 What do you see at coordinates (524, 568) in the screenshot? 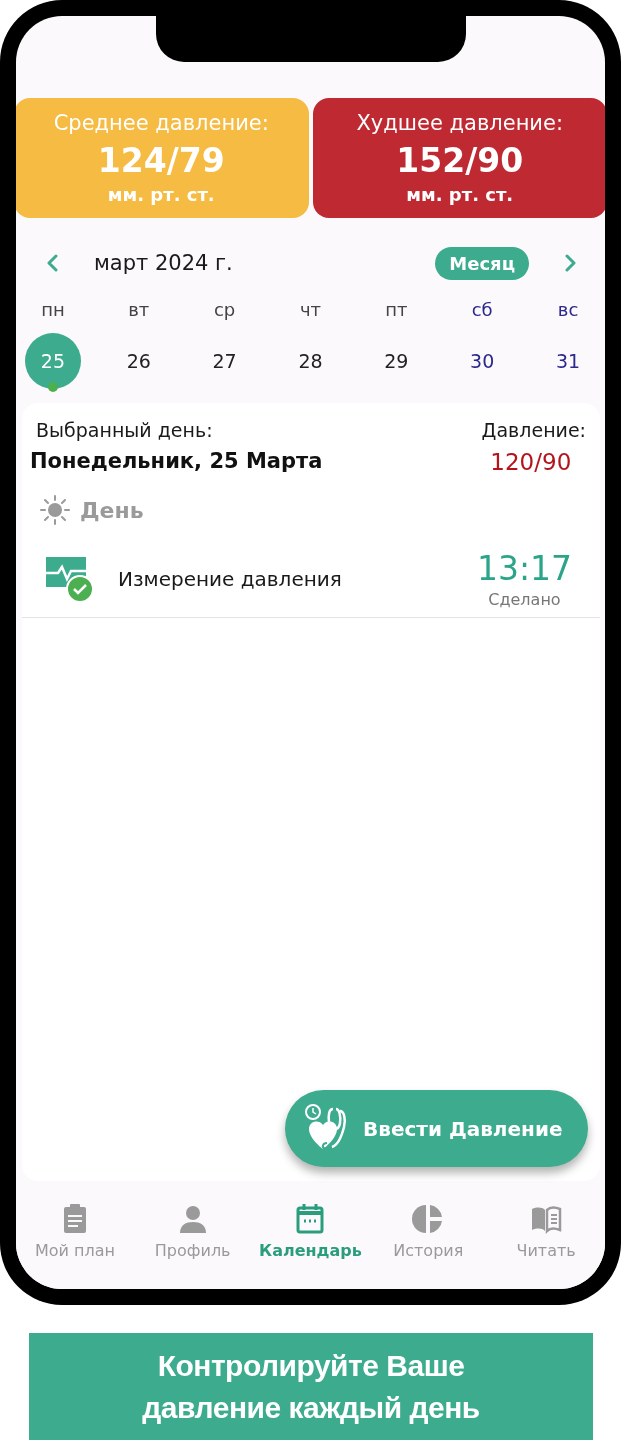
I see `measurement-time: 13:17` at bounding box center [524, 568].